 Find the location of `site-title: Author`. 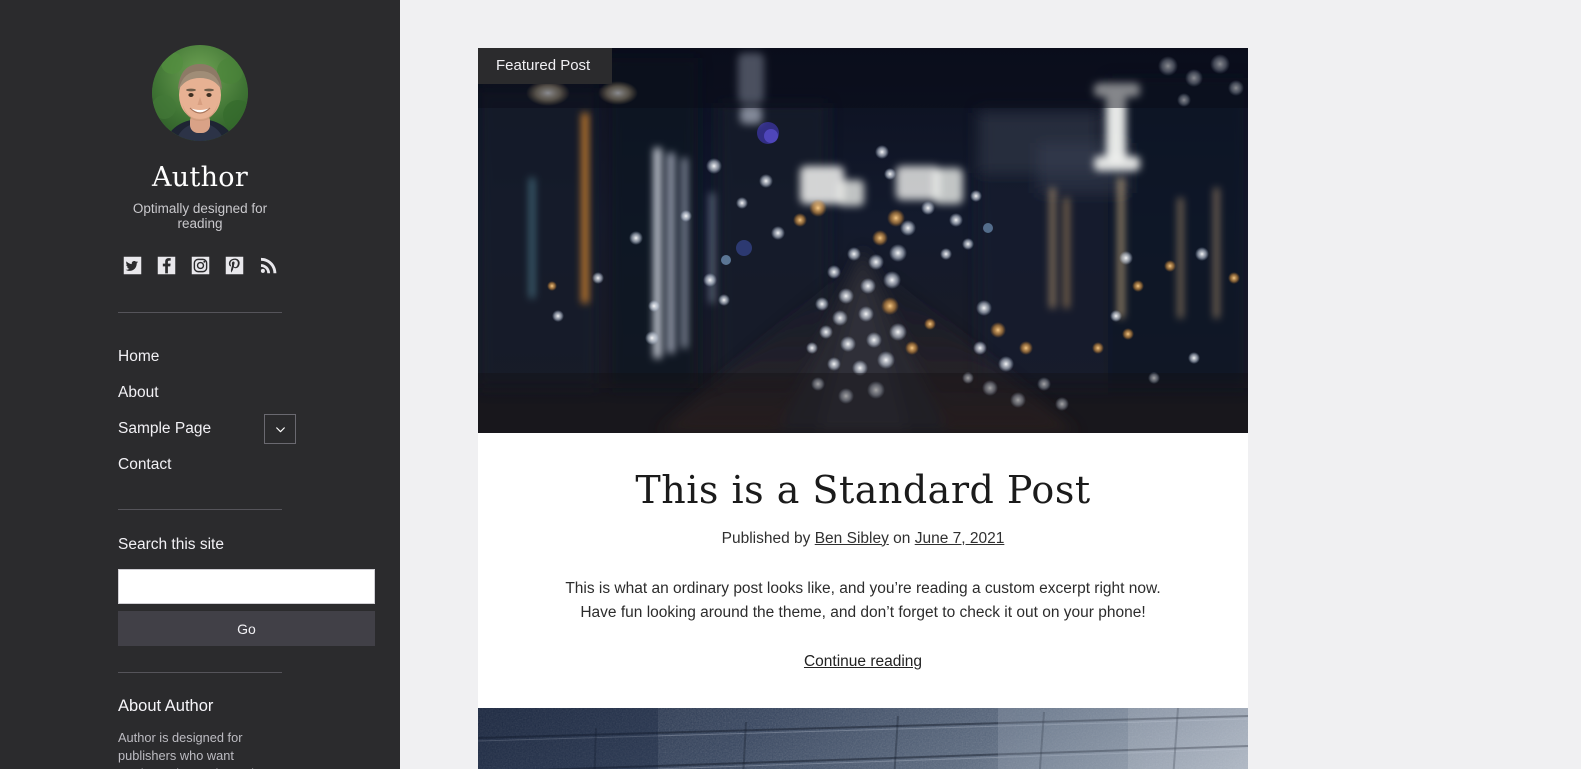

site-title: Author is located at coordinates (200, 177).